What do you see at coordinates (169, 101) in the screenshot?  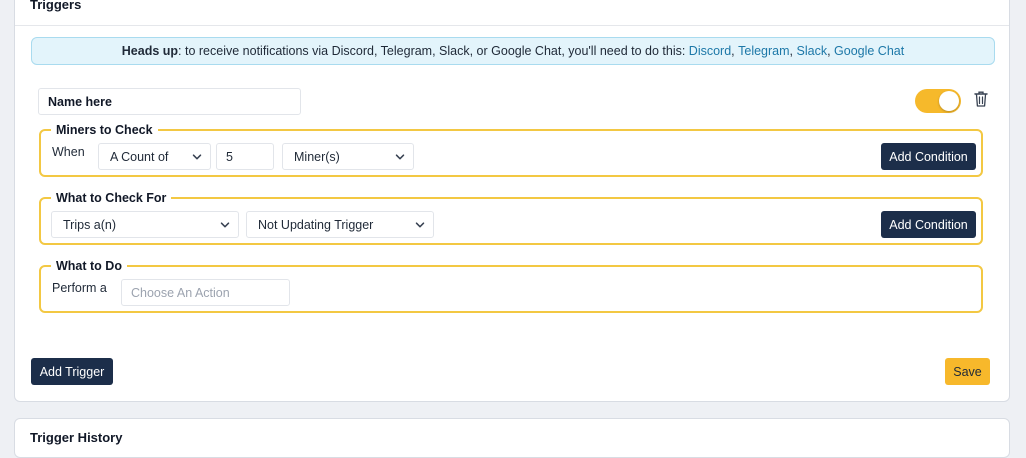 I see `trigger-name-input` at bounding box center [169, 101].